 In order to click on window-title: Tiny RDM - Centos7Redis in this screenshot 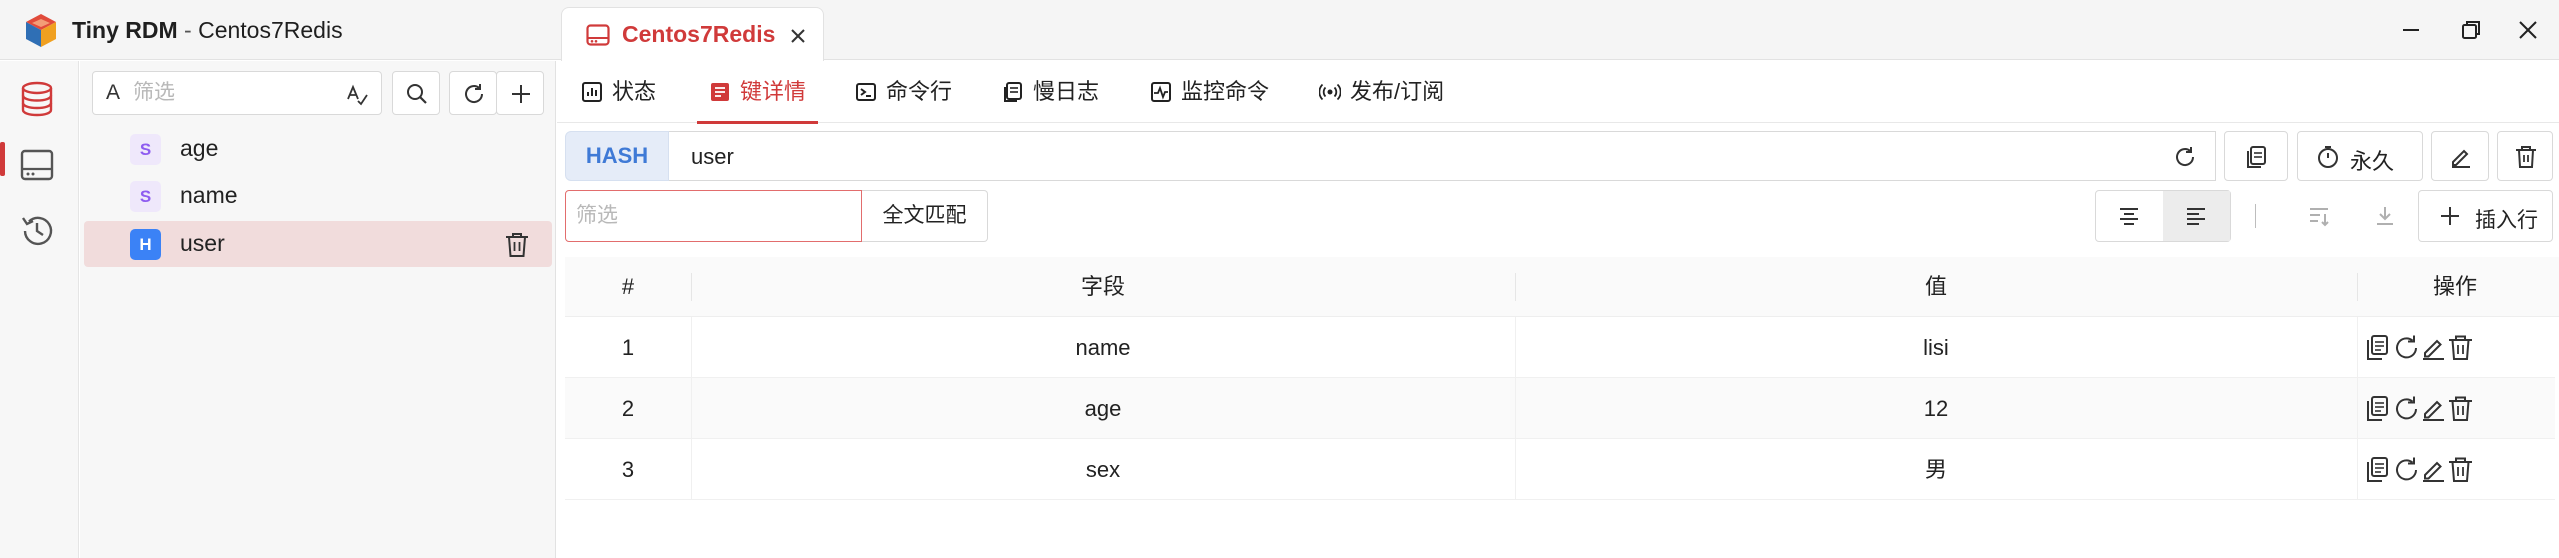, I will do `click(207, 30)`.